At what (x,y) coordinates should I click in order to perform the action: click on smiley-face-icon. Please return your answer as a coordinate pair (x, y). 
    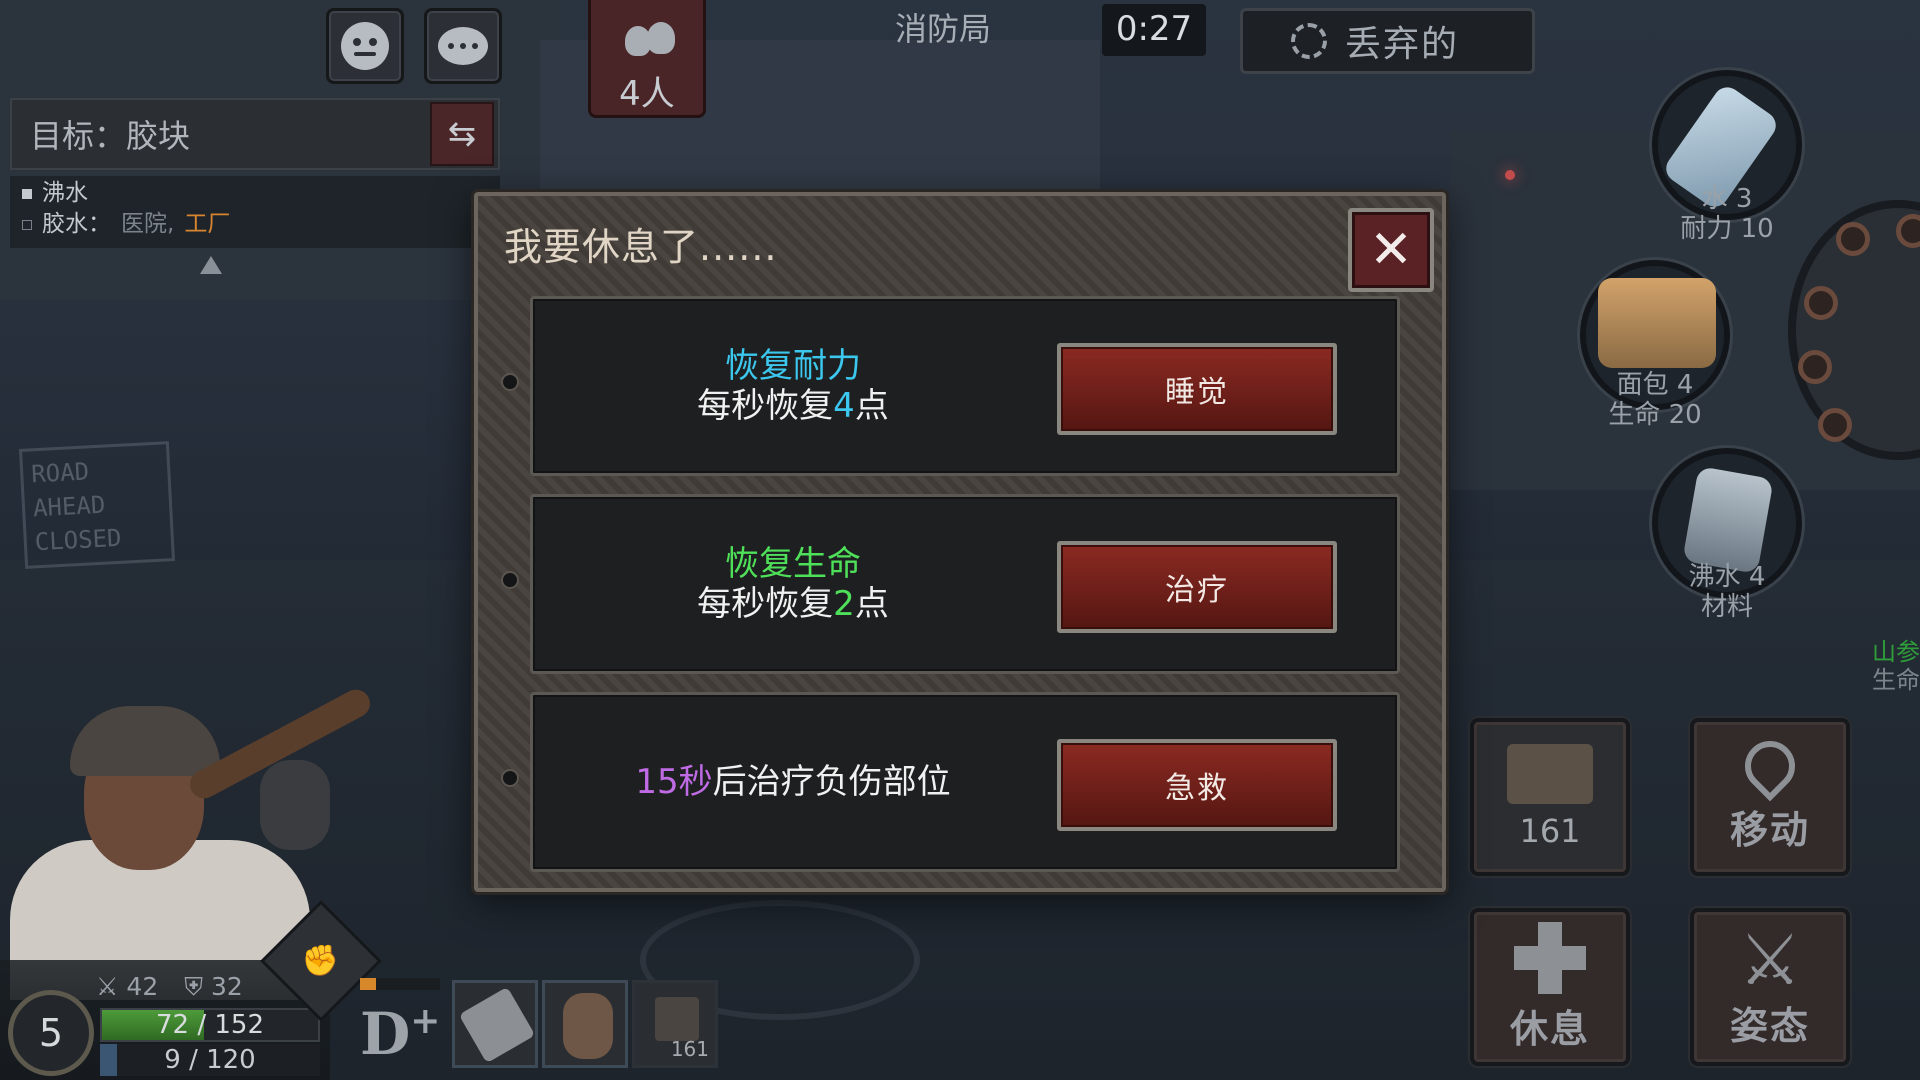
    Looking at the image, I should click on (365, 46).